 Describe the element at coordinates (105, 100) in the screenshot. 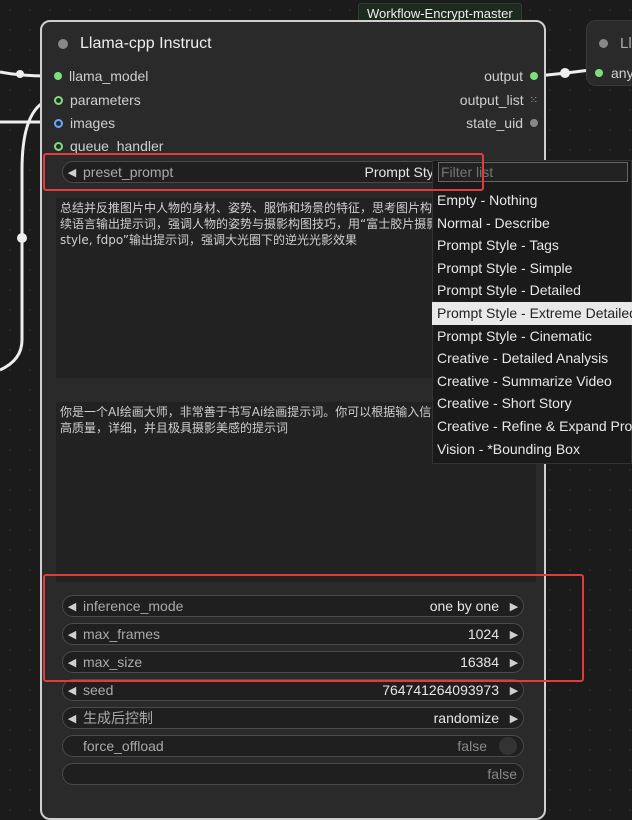

I see `input-label: parameters` at that location.